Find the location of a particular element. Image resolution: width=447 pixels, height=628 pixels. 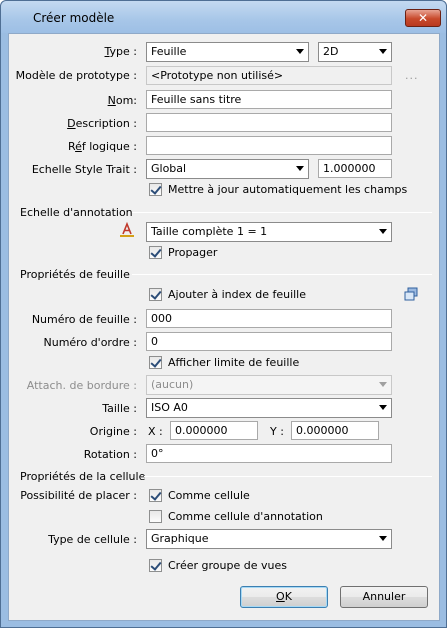

size-select-value: ISO A0 is located at coordinates (169, 407).